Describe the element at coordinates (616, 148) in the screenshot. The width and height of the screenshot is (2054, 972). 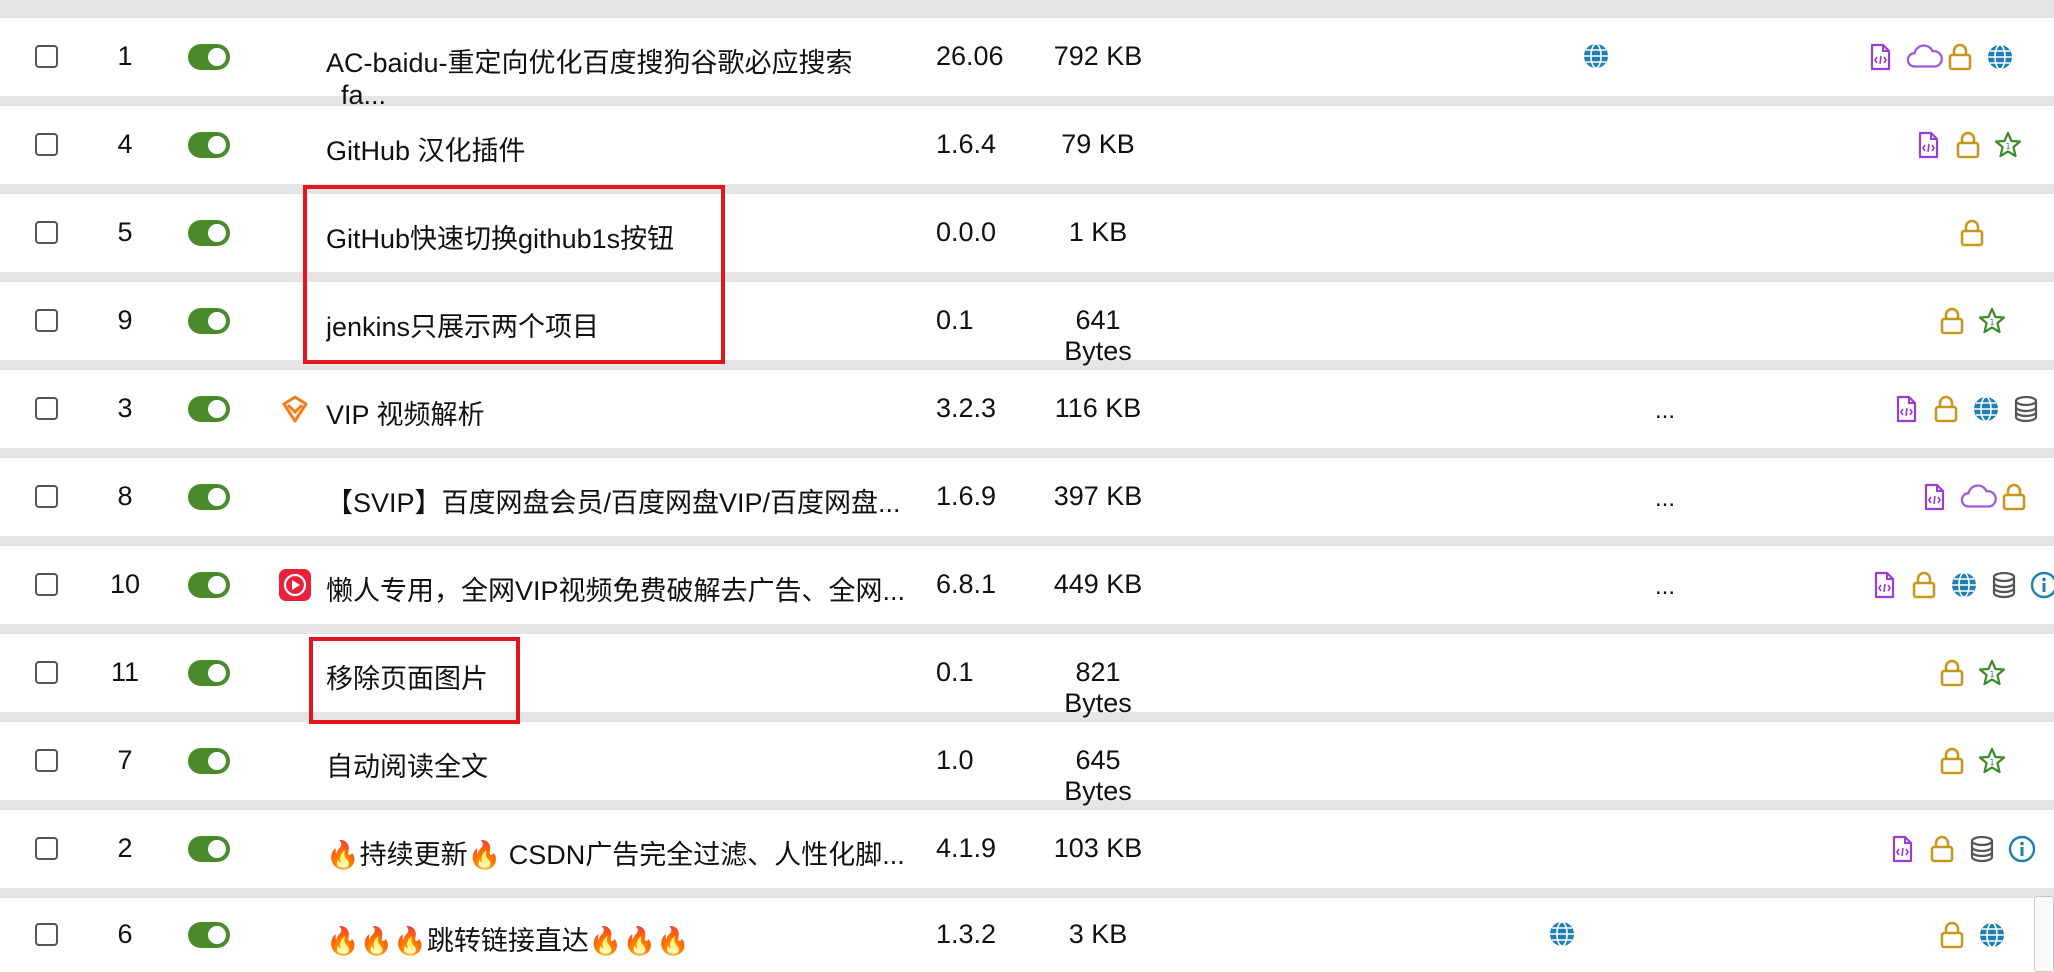
I see `script-name-link: GitHub 汉化插件` at that location.